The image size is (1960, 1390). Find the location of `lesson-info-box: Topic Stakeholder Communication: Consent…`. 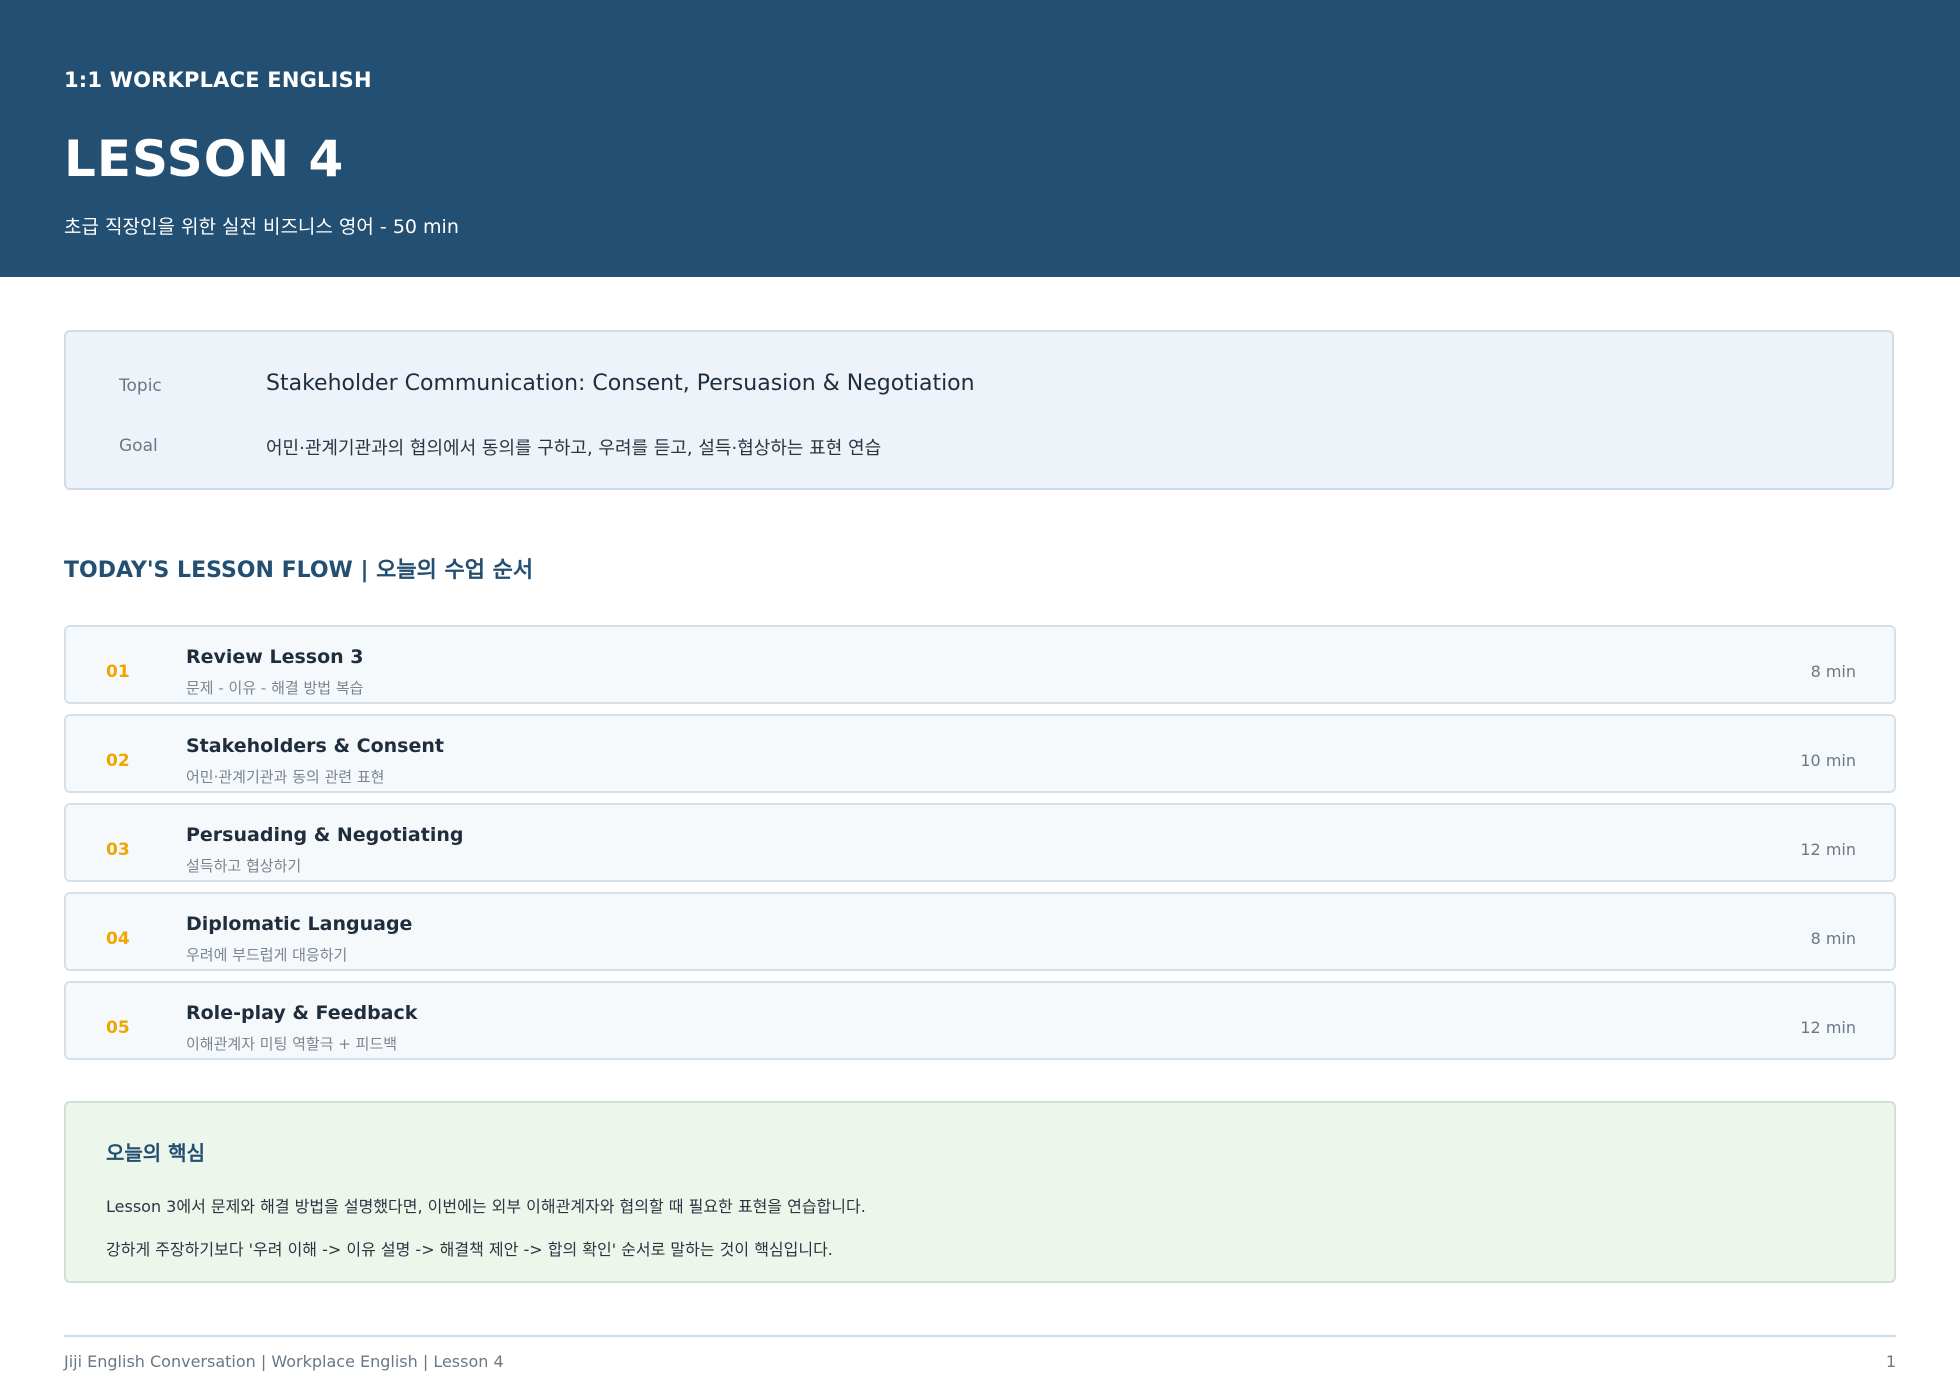

lesson-info-box: Topic Stakeholder Communication: Consent… is located at coordinates (979, 410).